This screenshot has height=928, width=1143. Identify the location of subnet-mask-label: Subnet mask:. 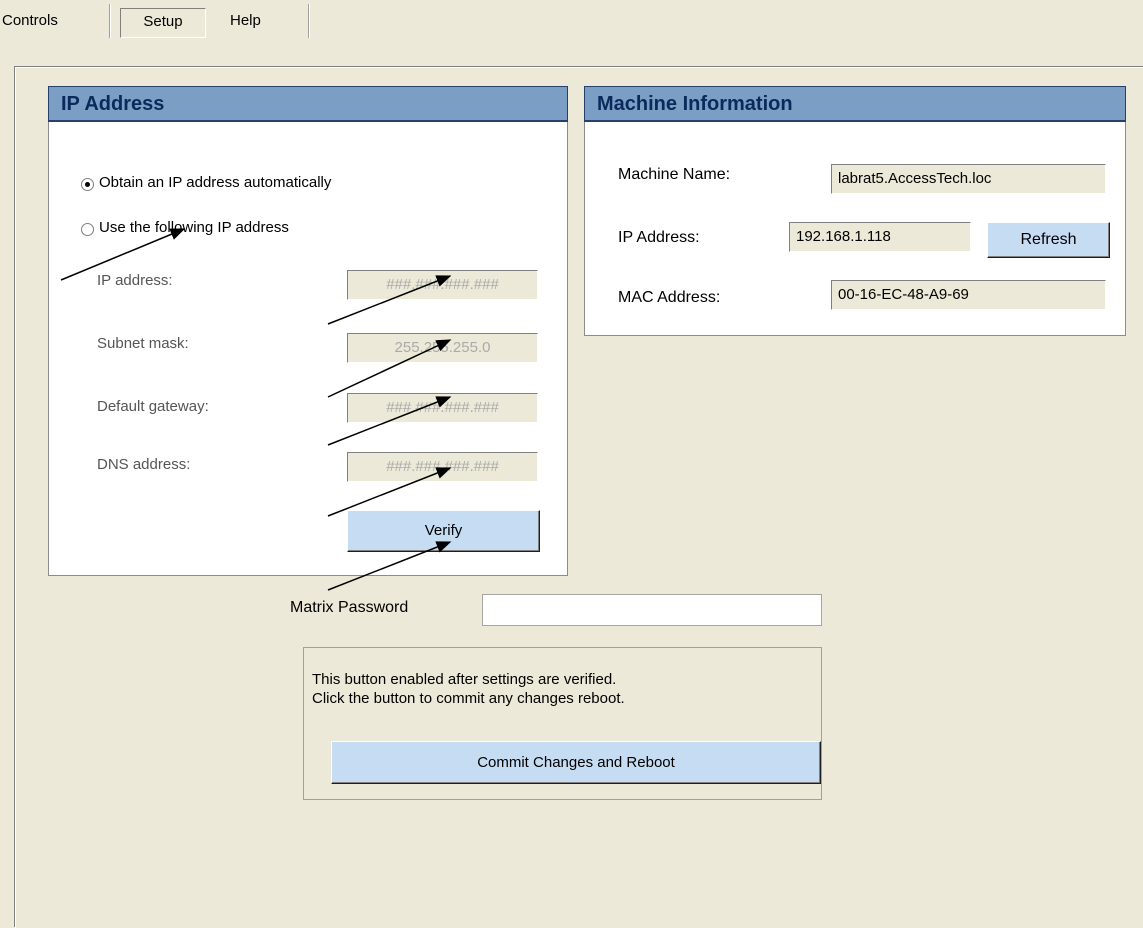
(143, 343).